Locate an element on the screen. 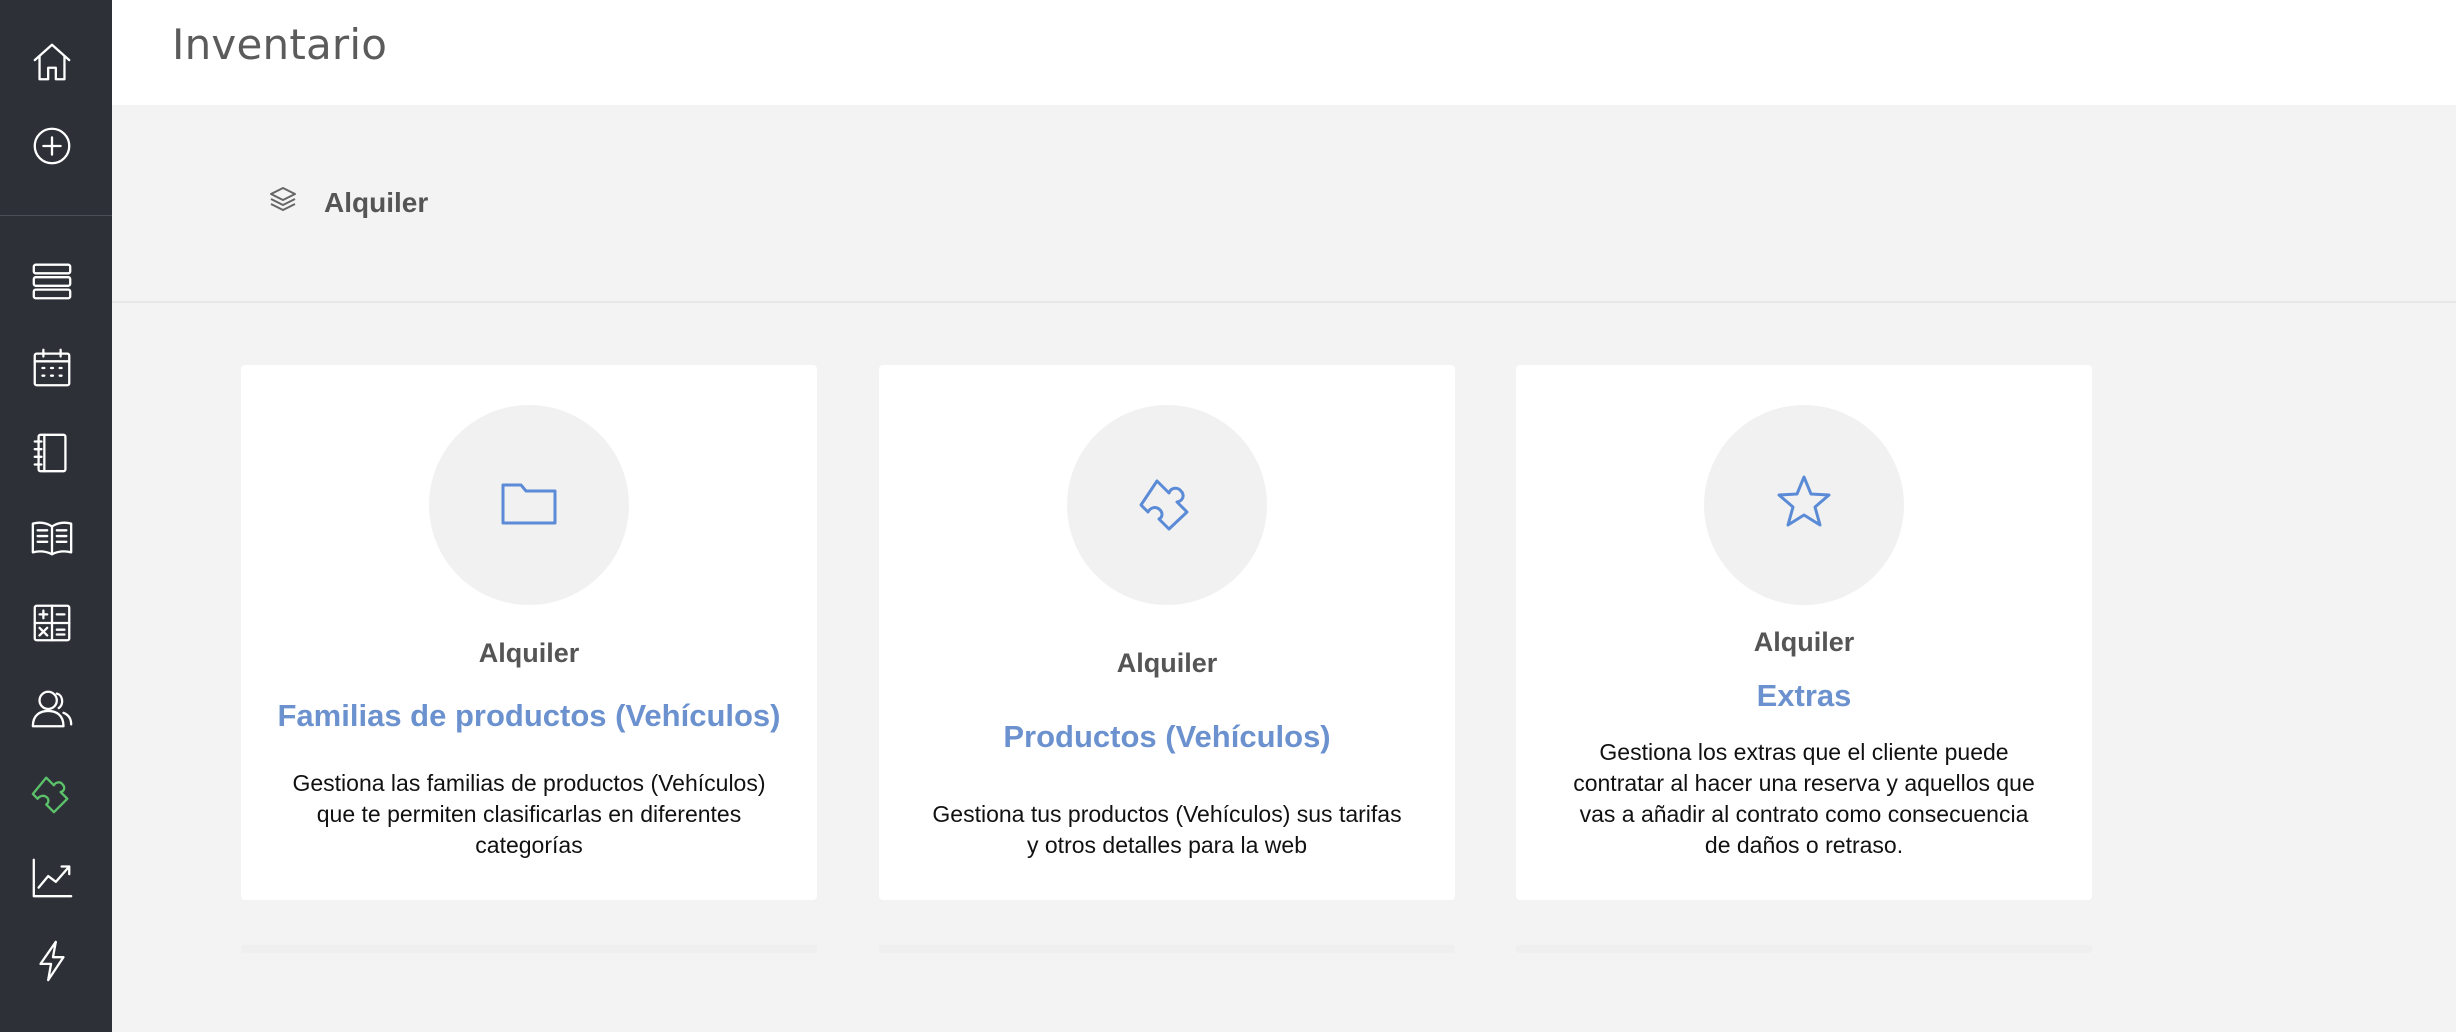 This screenshot has width=2456, height=1032. star-icon is located at coordinates (1804, 505).